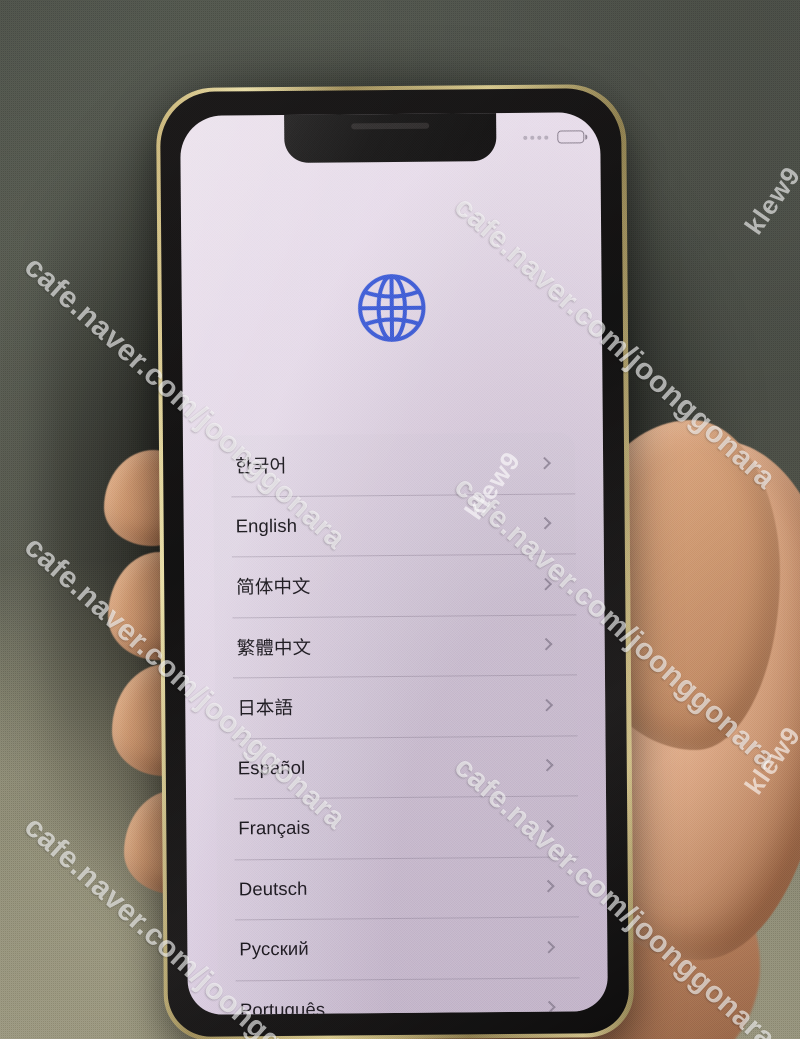 The image size is (800, 1039). What do you see at coordinates (395, 646) in the screenshot?
I see `list-item: 繁體中文` at bounding box center [395, 646].